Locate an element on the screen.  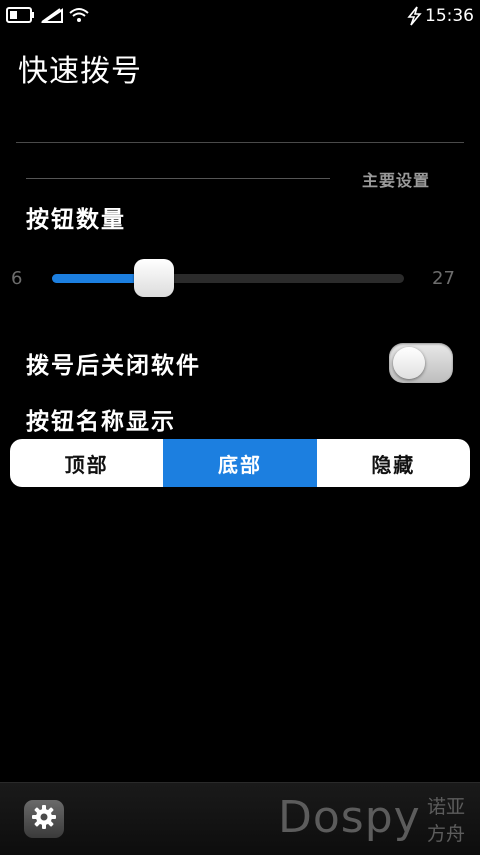
gear-icon is located at coordinates (44, 819).